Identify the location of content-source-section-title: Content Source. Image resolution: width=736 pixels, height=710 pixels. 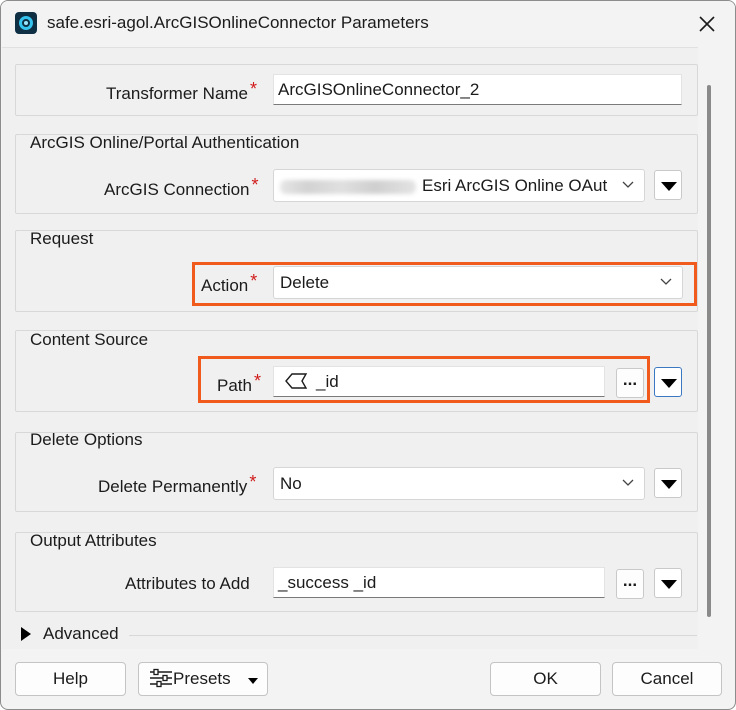
(89, 339).